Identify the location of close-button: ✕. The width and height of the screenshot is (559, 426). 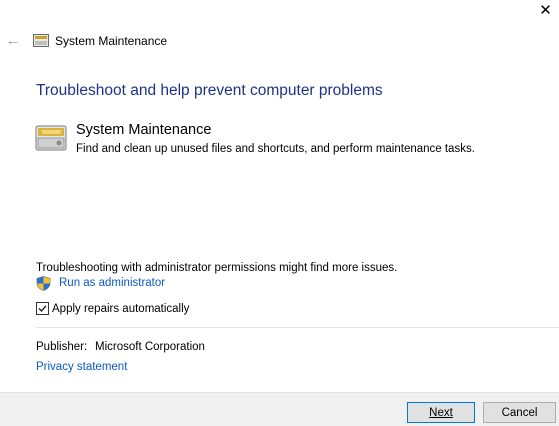
(545, 13).